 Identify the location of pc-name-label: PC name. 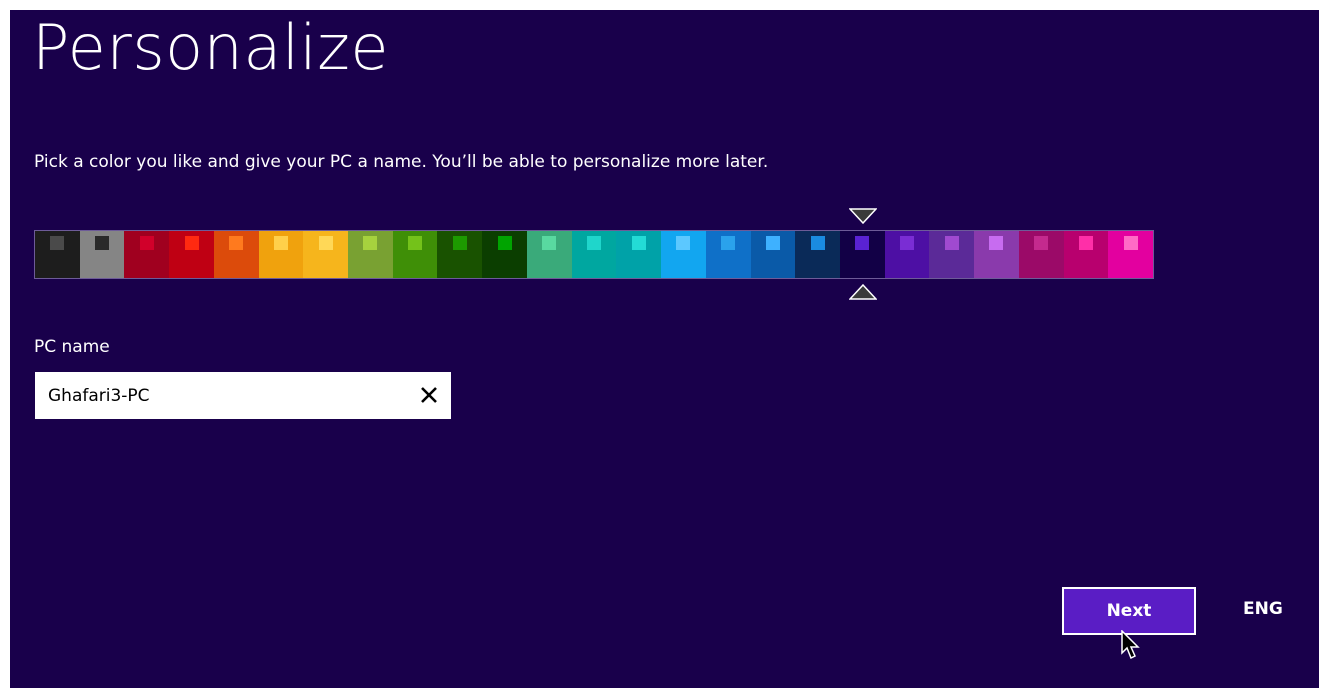
(72, 347).